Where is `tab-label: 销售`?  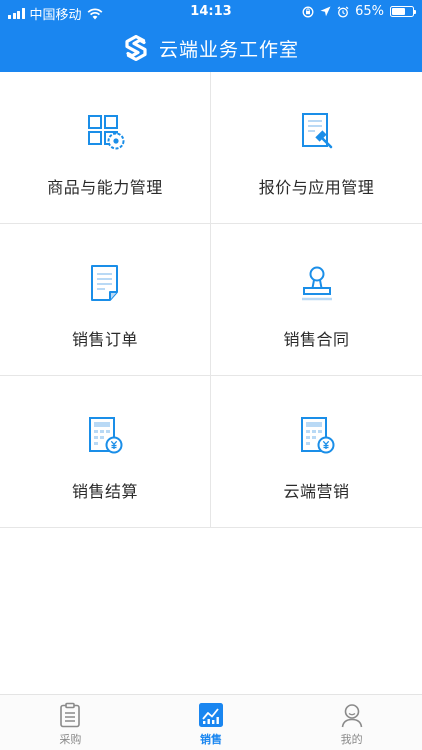 tab-label: 销售 is located at coordinates (211, 739).